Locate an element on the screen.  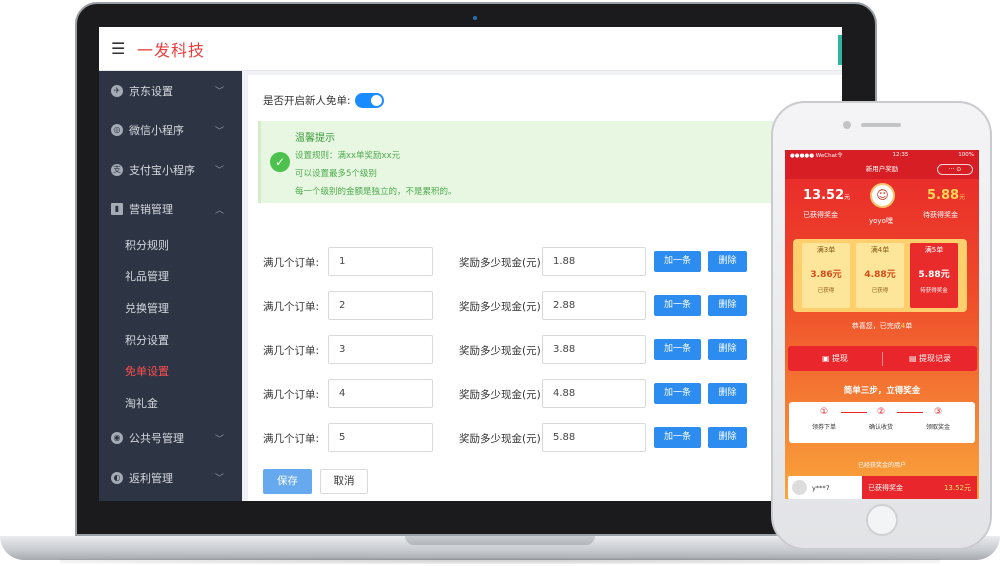
sidebar-subitem-points-settings: 积分设置 is located at coordinates (170, 340).